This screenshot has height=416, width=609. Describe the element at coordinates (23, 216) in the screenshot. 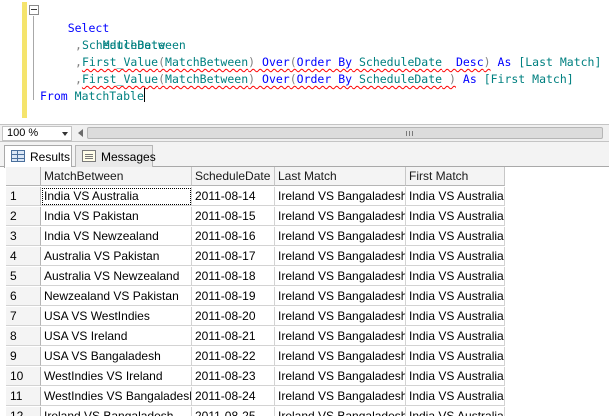

I see `row-number: 2` at that location.